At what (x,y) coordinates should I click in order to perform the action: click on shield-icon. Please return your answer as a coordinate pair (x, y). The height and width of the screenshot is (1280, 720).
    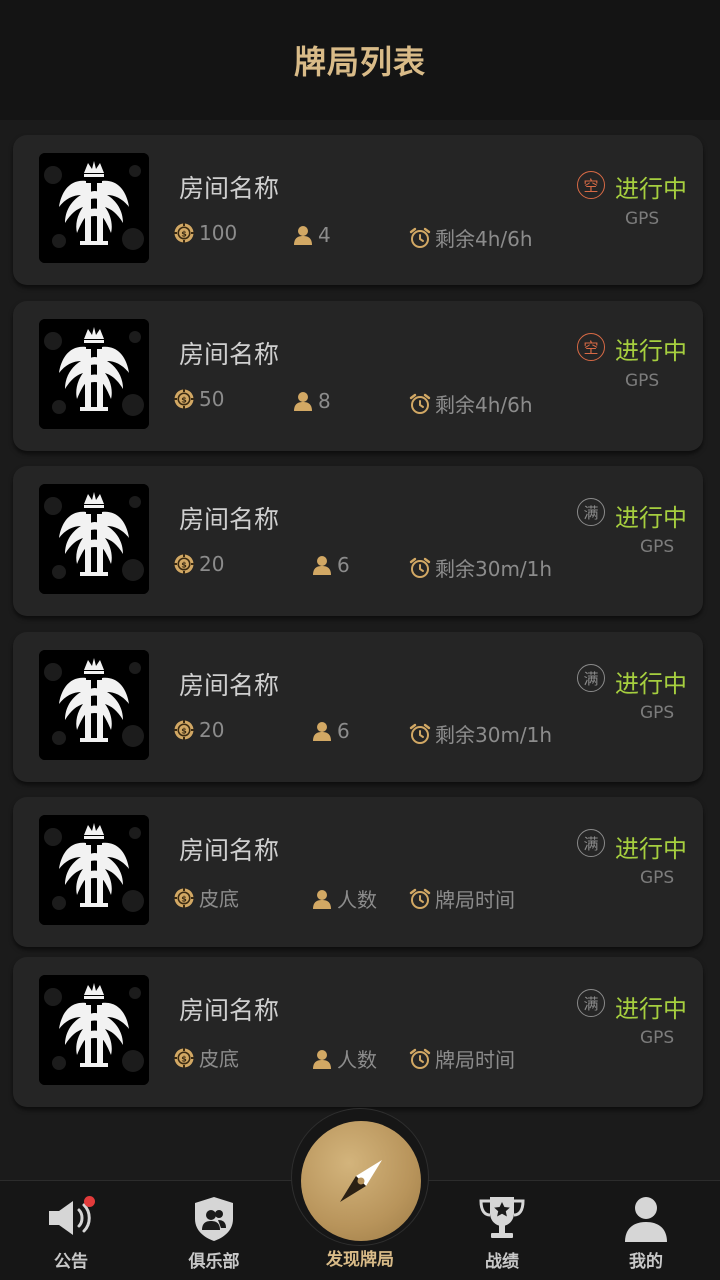
    Looking at the image, I should click on (214, 1218).